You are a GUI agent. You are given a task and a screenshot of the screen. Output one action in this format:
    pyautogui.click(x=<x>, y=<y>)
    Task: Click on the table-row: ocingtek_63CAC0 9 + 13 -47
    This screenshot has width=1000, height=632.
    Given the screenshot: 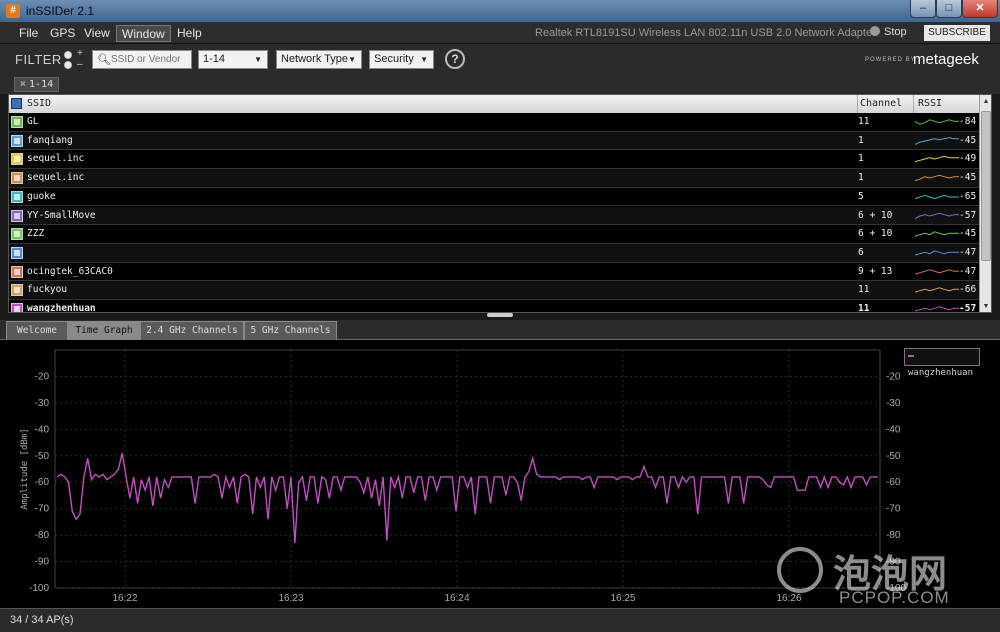 What is the action you would take?
    pyautogui.click(x=494, y=272)
    